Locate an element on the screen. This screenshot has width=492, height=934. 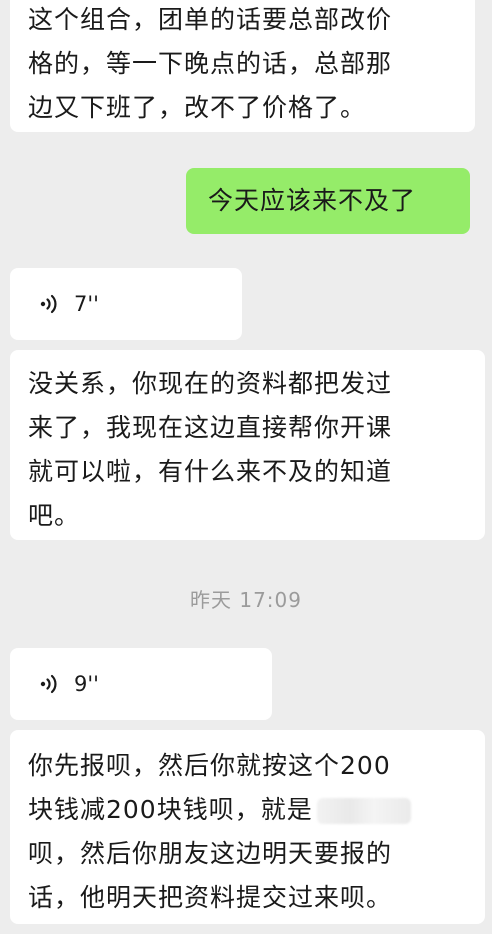
redacted-blur is located at coordinates (363, 811).